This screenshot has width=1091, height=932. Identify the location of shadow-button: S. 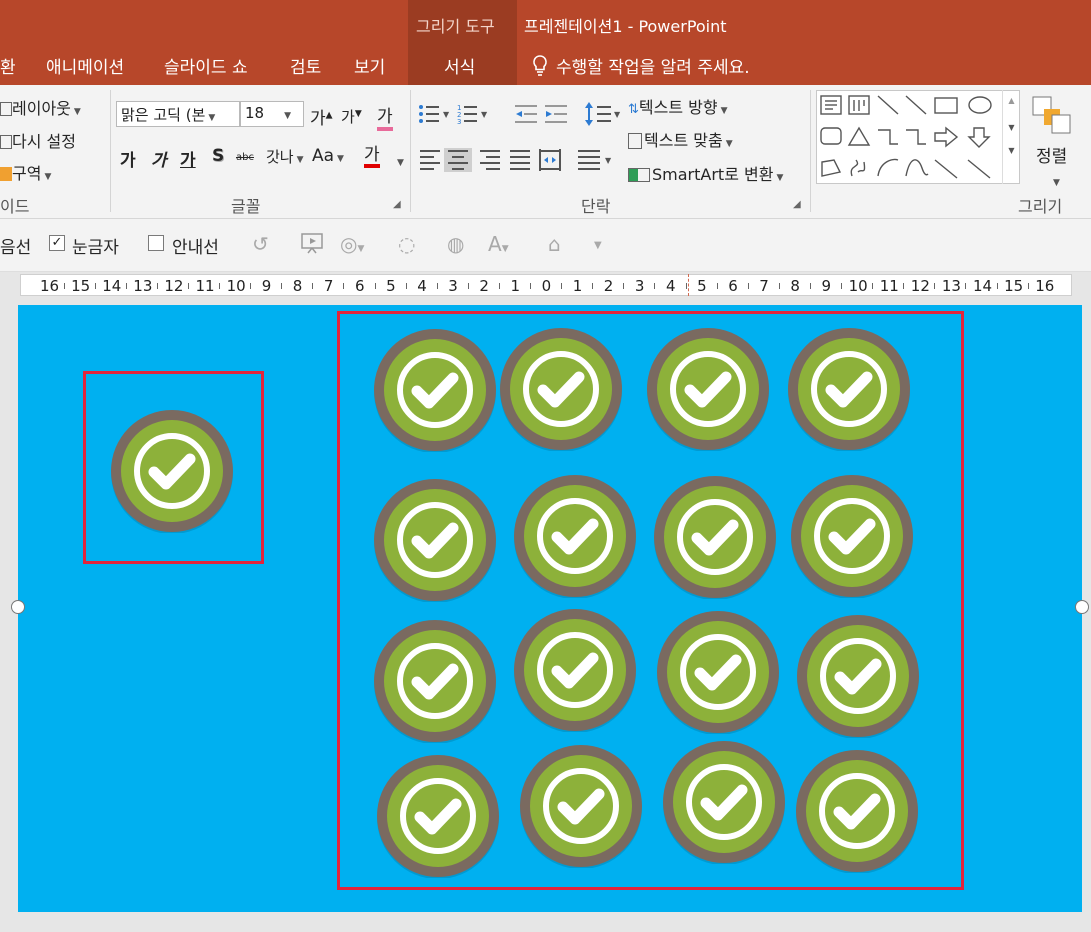
(218, 156).